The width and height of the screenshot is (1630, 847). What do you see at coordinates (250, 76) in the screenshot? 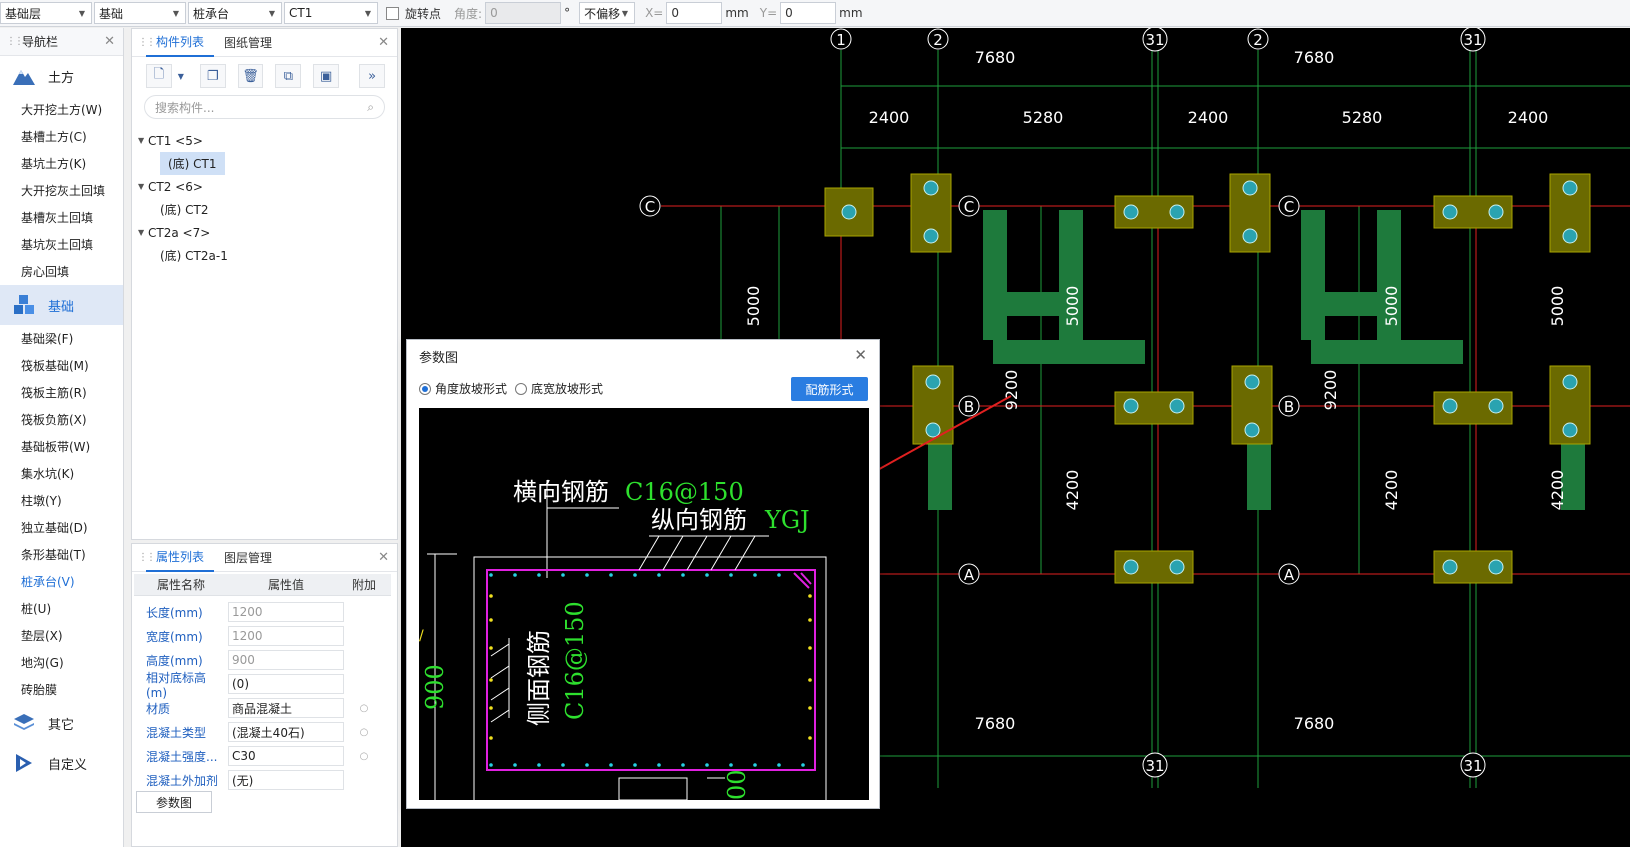
I see `delete-component-button: 🗑` at bounding box center [250, 76].